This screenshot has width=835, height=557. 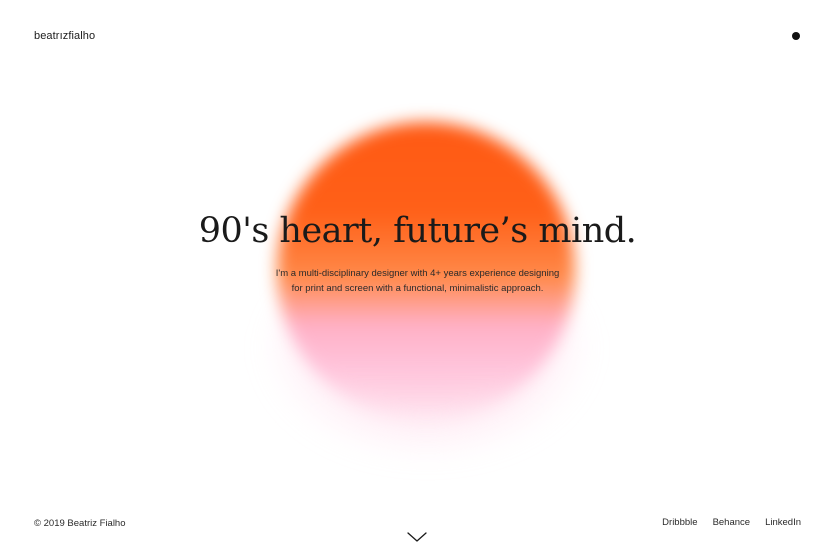 What do you see at coordinates (417, 537) in the screenshot?
I see `chevron-down-icon` at bounding box center [417, 537].